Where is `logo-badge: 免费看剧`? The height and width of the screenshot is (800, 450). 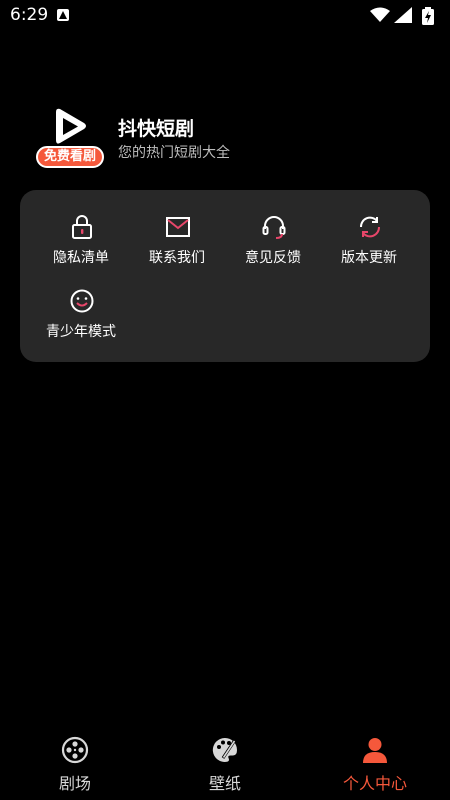
logo-badge: 免费看剧 is located at coordinates (70, 157).